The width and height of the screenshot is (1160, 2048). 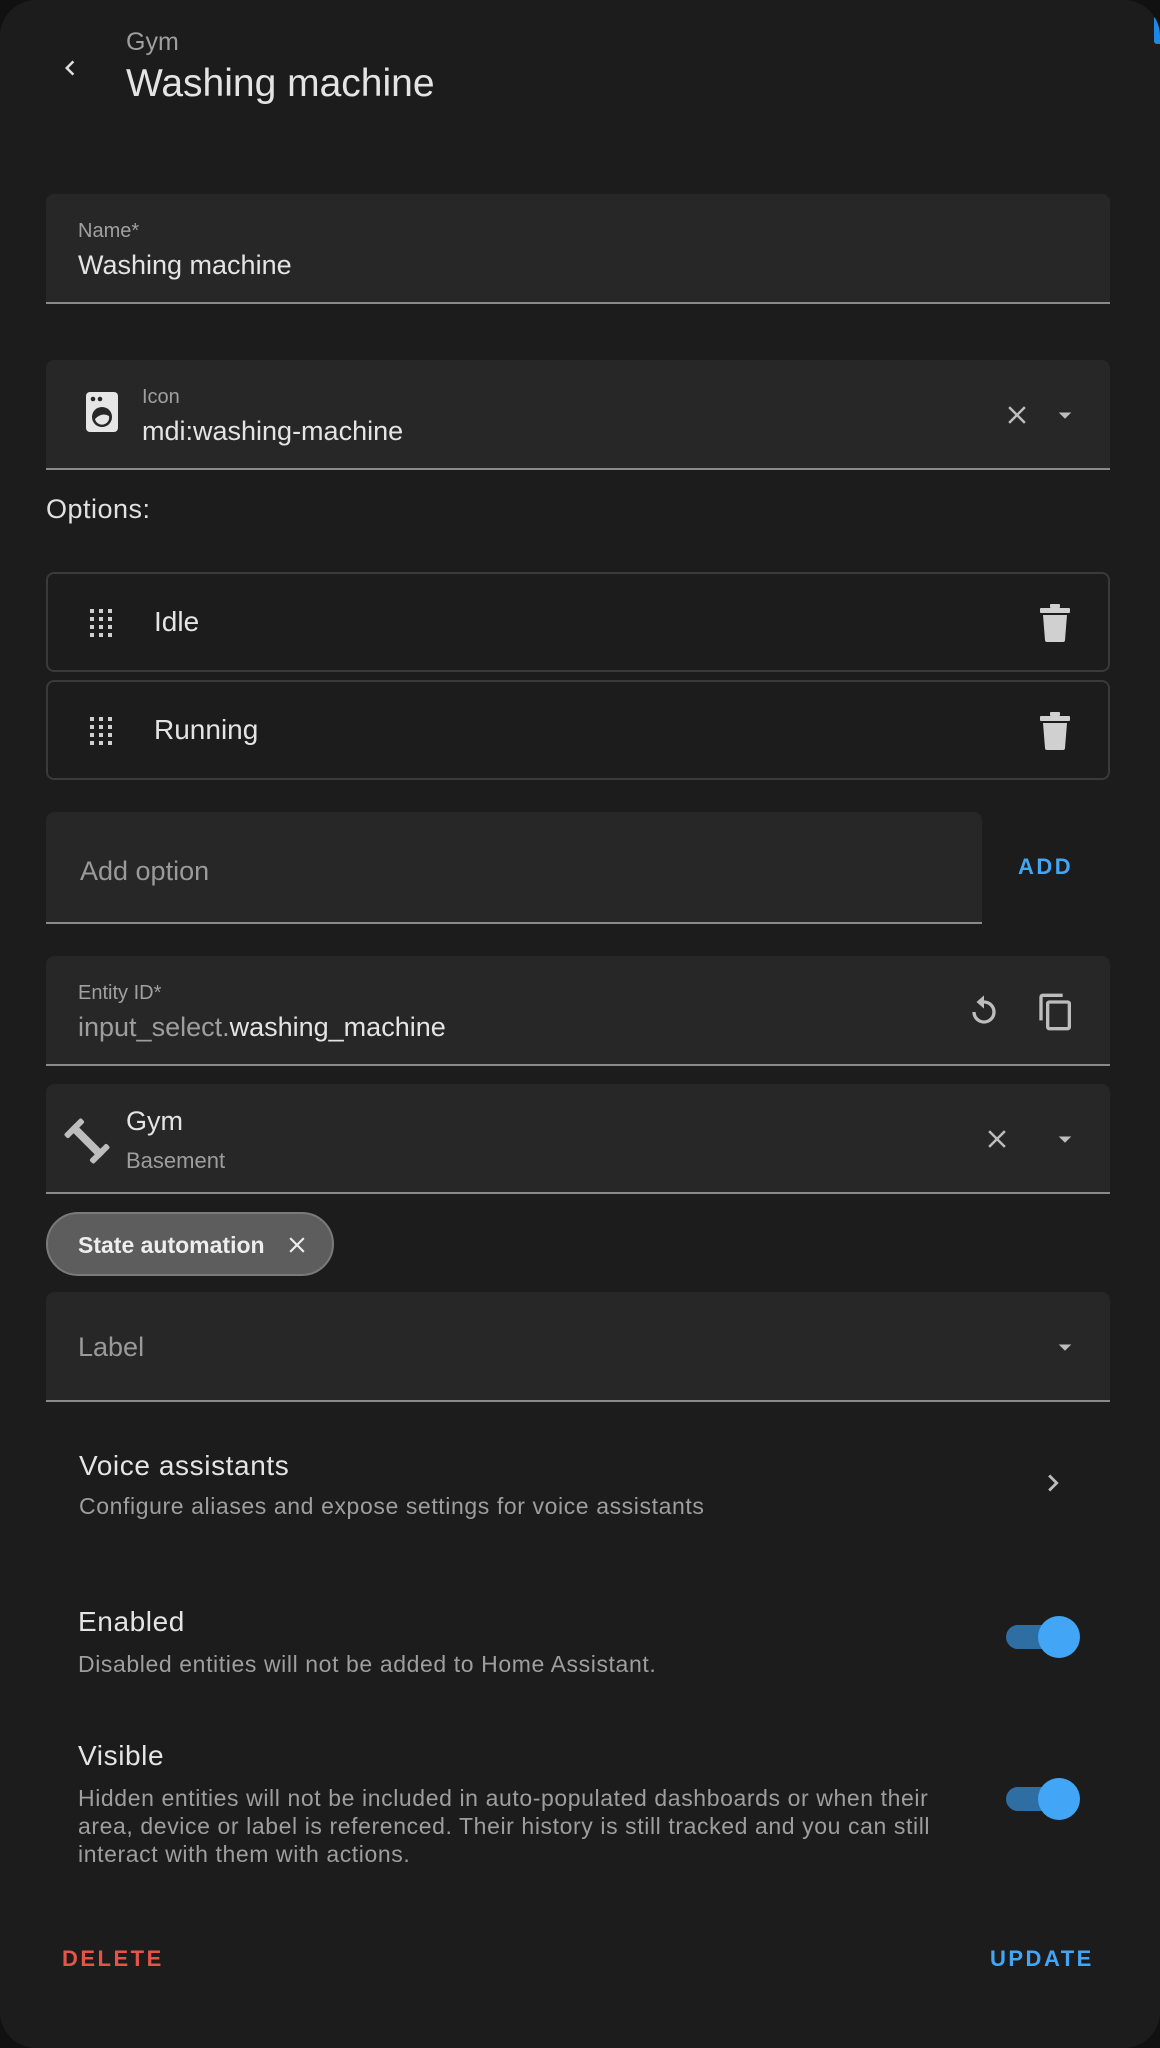 What do you see at coordinates (1045, 867) in the screenshot?
I see `add-option-button: ADD` at bounding box center [1045, 867].